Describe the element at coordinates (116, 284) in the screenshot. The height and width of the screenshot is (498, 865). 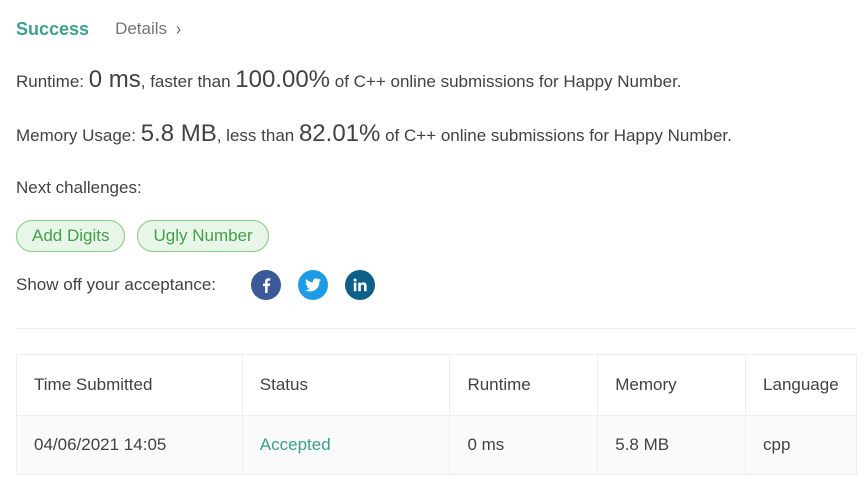
I see `share-label: Show off your acceptance:` at that location.